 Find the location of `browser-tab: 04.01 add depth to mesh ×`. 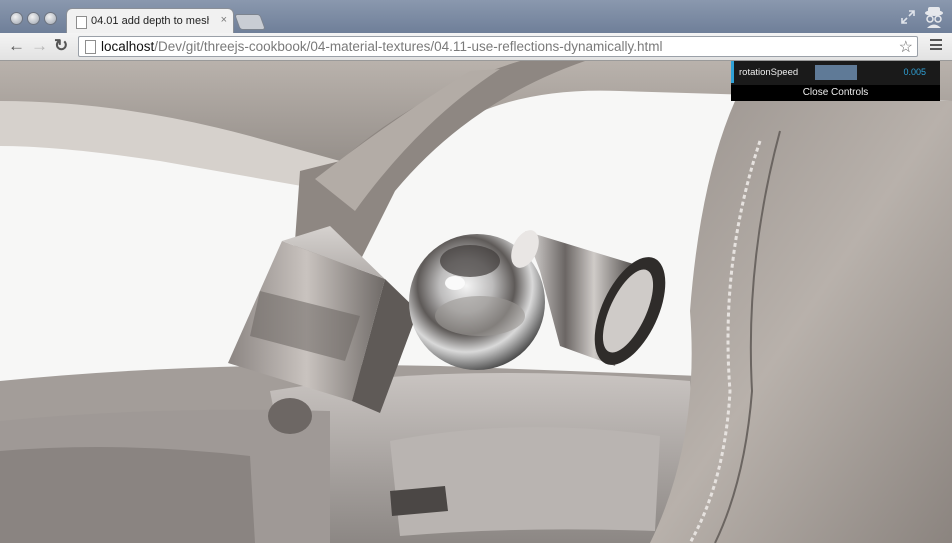

browser-tab: 04.01 add depth to mesh × is located at coordinates (150, 21).